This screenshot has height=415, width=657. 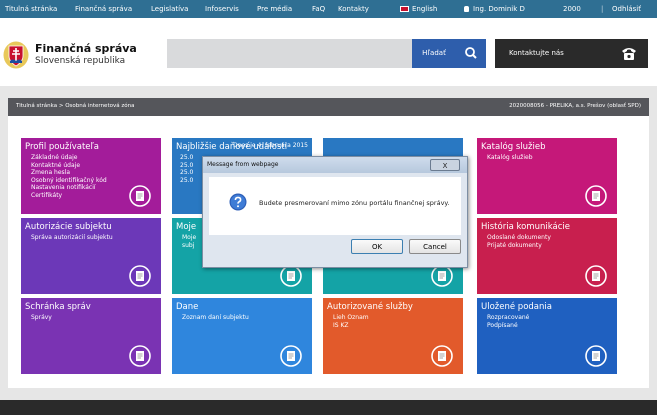 What do you see at coordinates (351, 318) in the screenshot?
I see `link-lieh-oznam: Lieh Oznam` at bounding box center [351, 318].